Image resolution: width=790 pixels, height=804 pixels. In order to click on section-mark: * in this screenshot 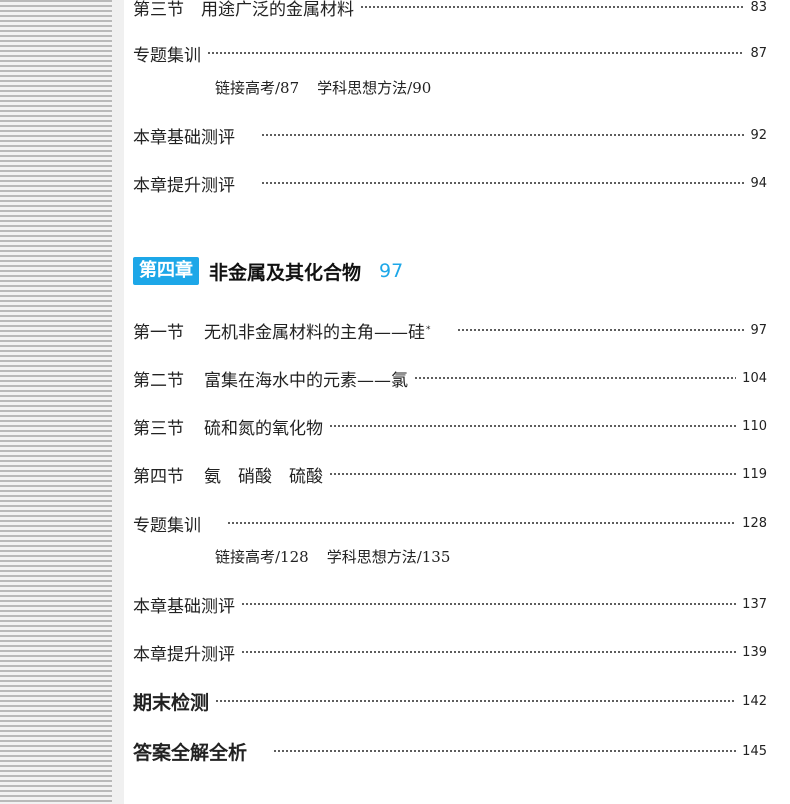, I will do `click(428, 330)`.